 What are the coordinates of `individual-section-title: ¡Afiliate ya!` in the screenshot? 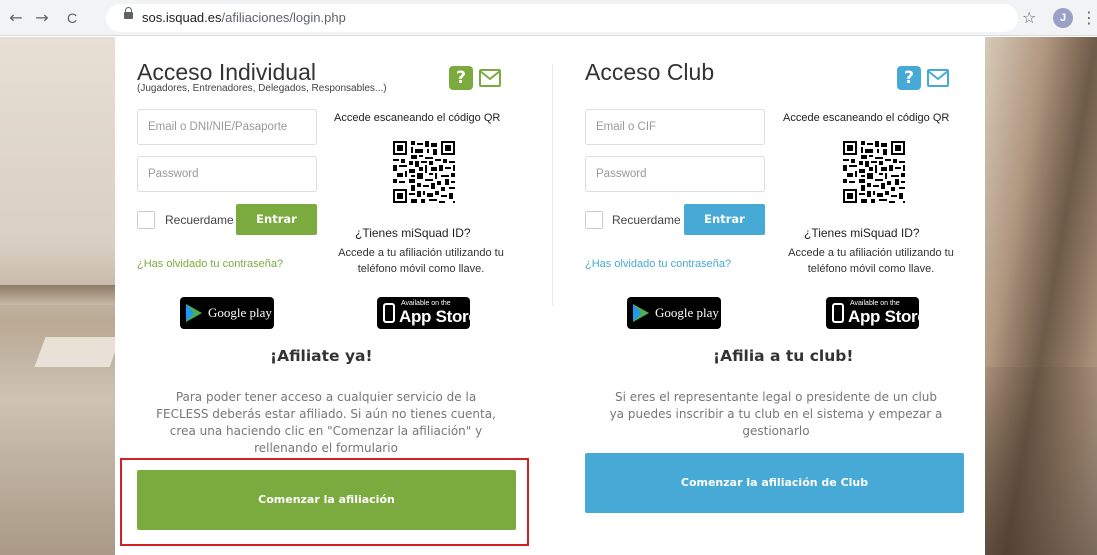 It's located at (321, 356).